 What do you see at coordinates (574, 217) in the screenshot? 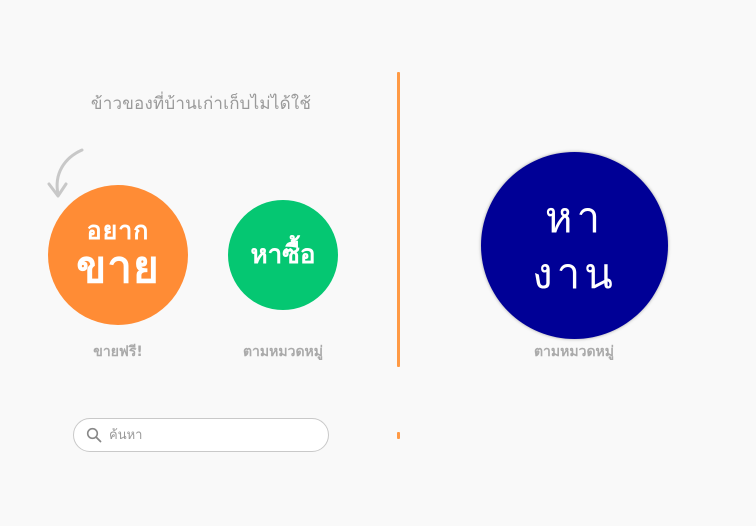
I see `find-job-label-line1: หา` at bounding box center [574, 217].